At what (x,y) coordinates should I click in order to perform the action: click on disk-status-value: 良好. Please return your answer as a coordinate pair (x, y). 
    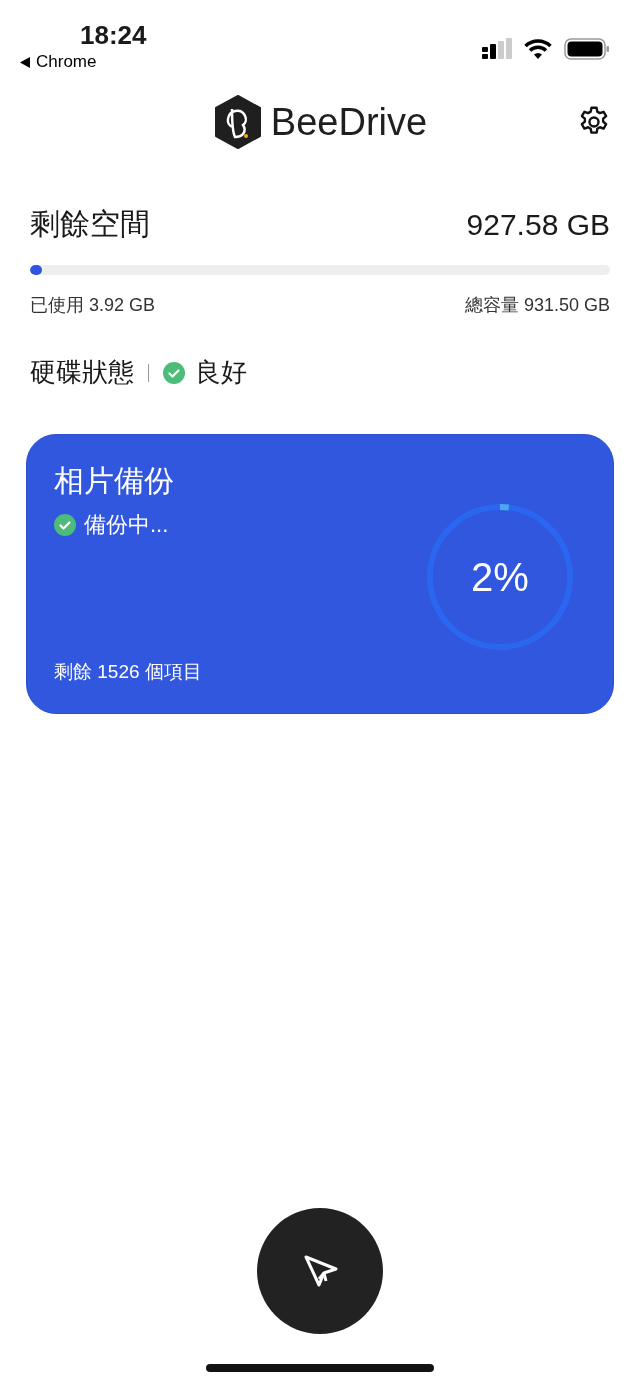
    Looking at the image, I should click on (221, 372).